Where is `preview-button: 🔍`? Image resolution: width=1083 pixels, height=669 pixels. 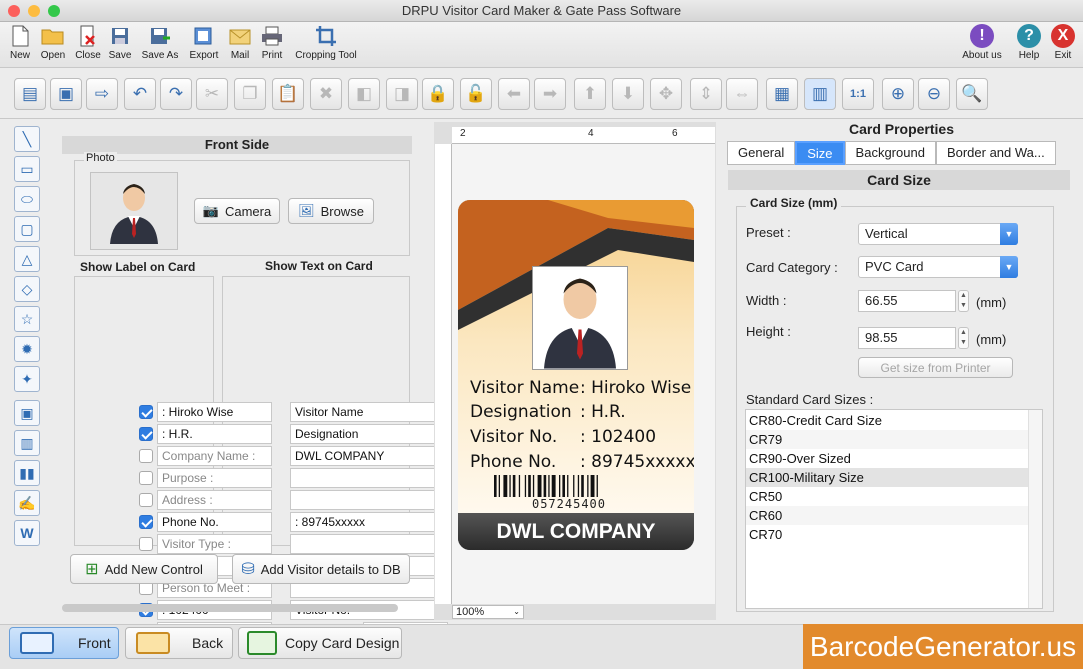 preview-button: 🔍 is located at coordinates (972, 94).